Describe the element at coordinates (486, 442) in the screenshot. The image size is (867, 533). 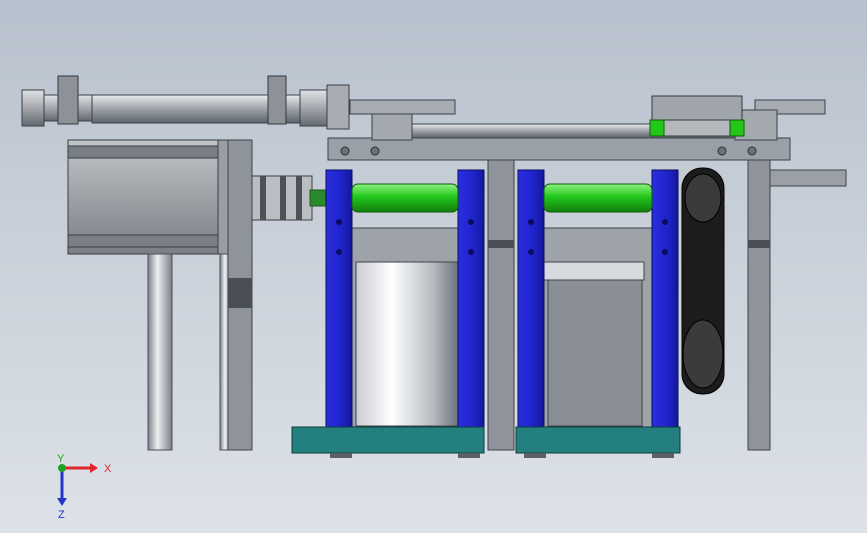
I see `teal-base-plates` at that location.